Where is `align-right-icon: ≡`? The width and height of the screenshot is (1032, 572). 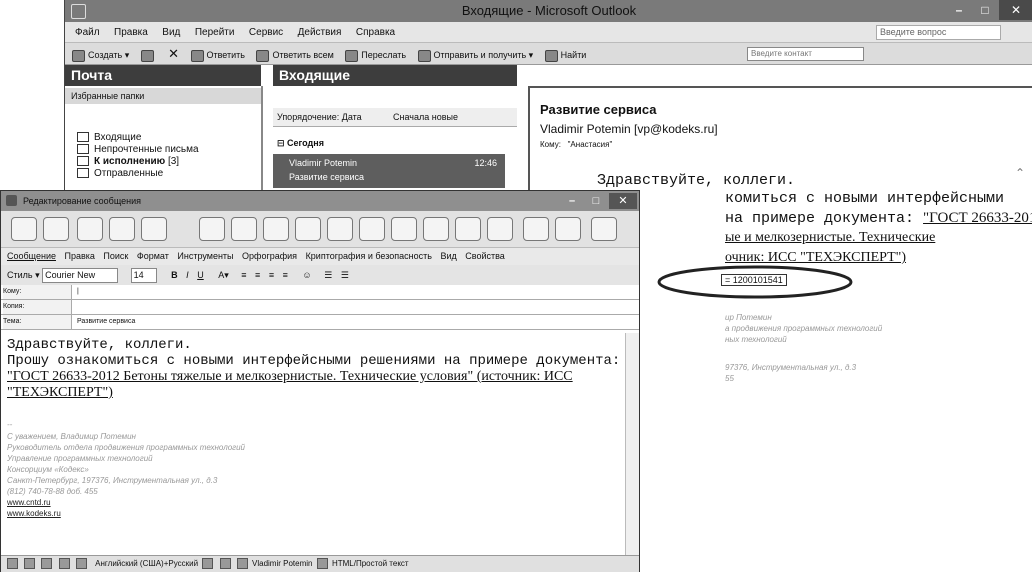 align-right-icon: ≡ is located at coordinates (271, 275).